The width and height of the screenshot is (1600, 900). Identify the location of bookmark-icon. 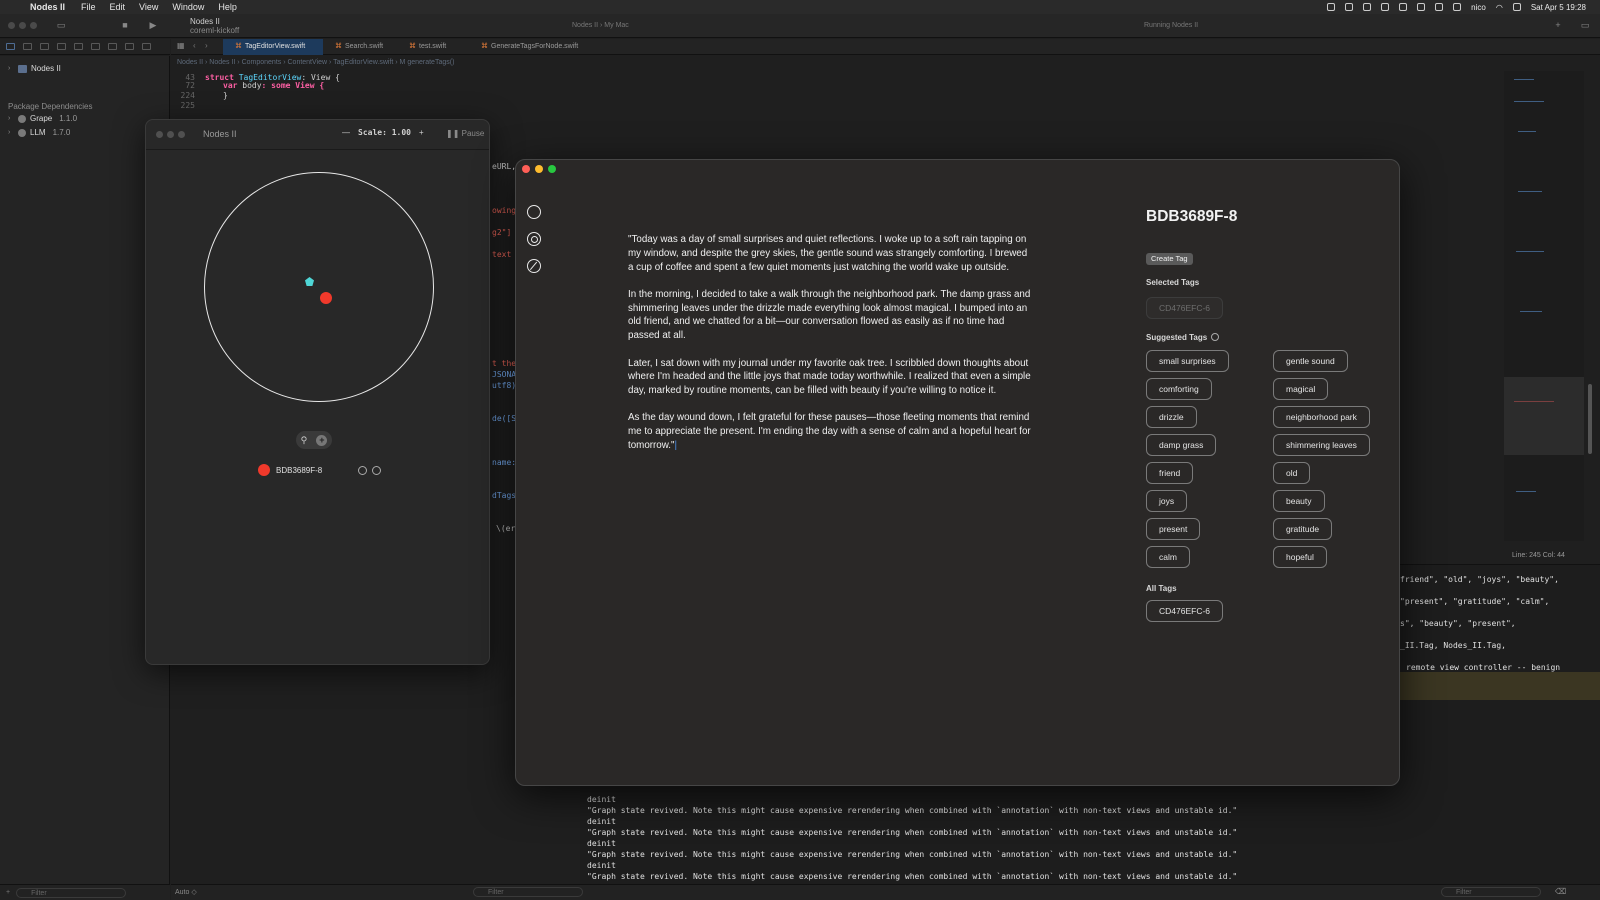
(44, 46).